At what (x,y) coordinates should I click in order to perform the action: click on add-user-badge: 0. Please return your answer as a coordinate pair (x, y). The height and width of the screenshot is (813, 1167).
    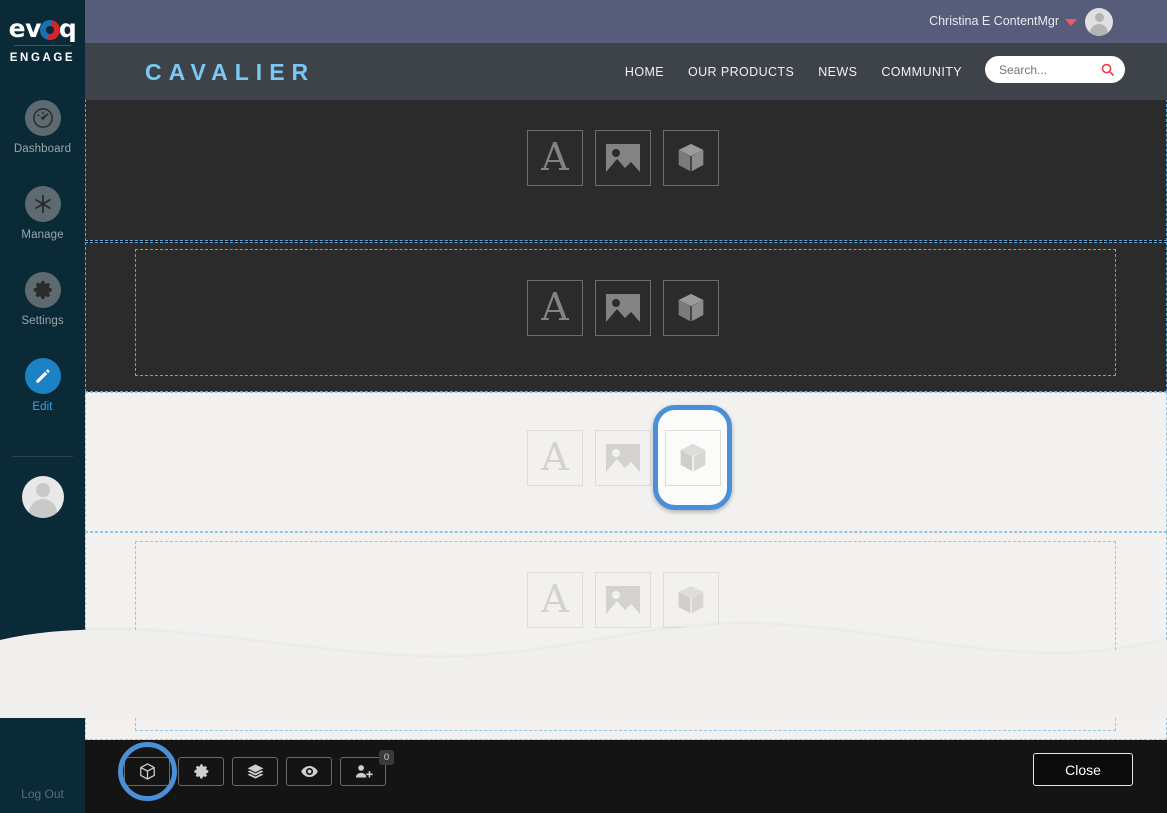
    Looking at the image, I should click on (386, 757).